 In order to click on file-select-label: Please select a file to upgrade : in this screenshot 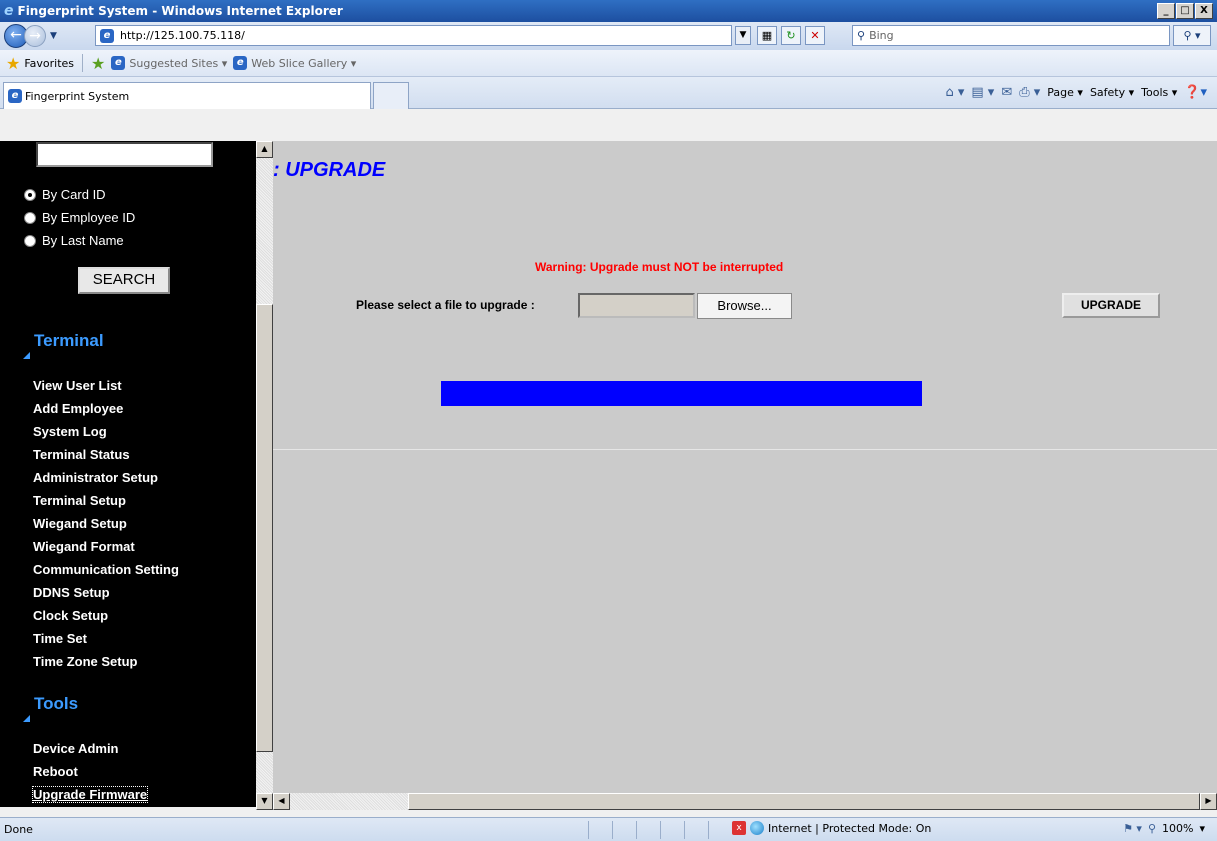, I will do `click(445, 305)`.